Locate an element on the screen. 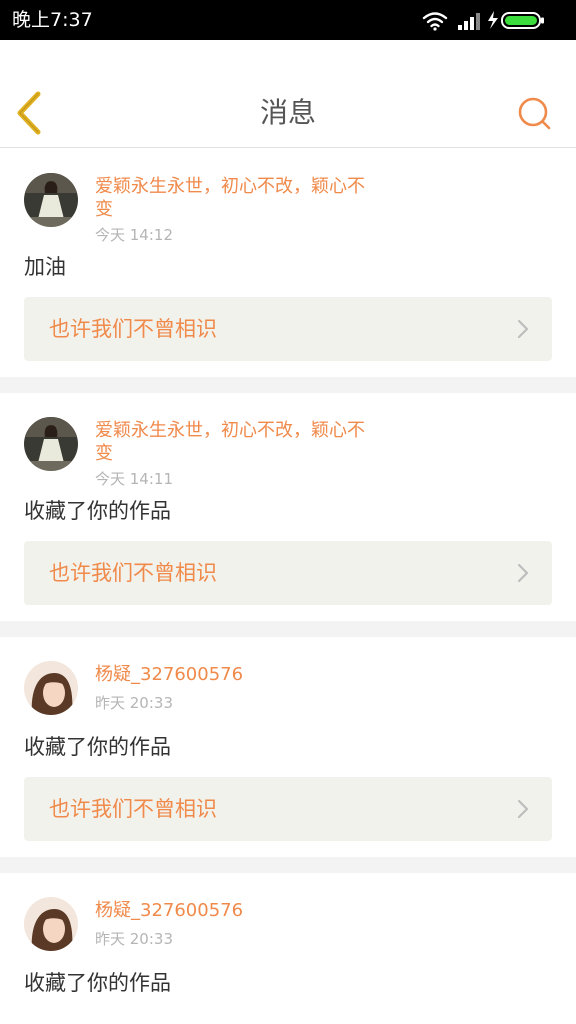 The height and width of the screenshot is (1024, 576). search-button is located at coordinates (536, 115).